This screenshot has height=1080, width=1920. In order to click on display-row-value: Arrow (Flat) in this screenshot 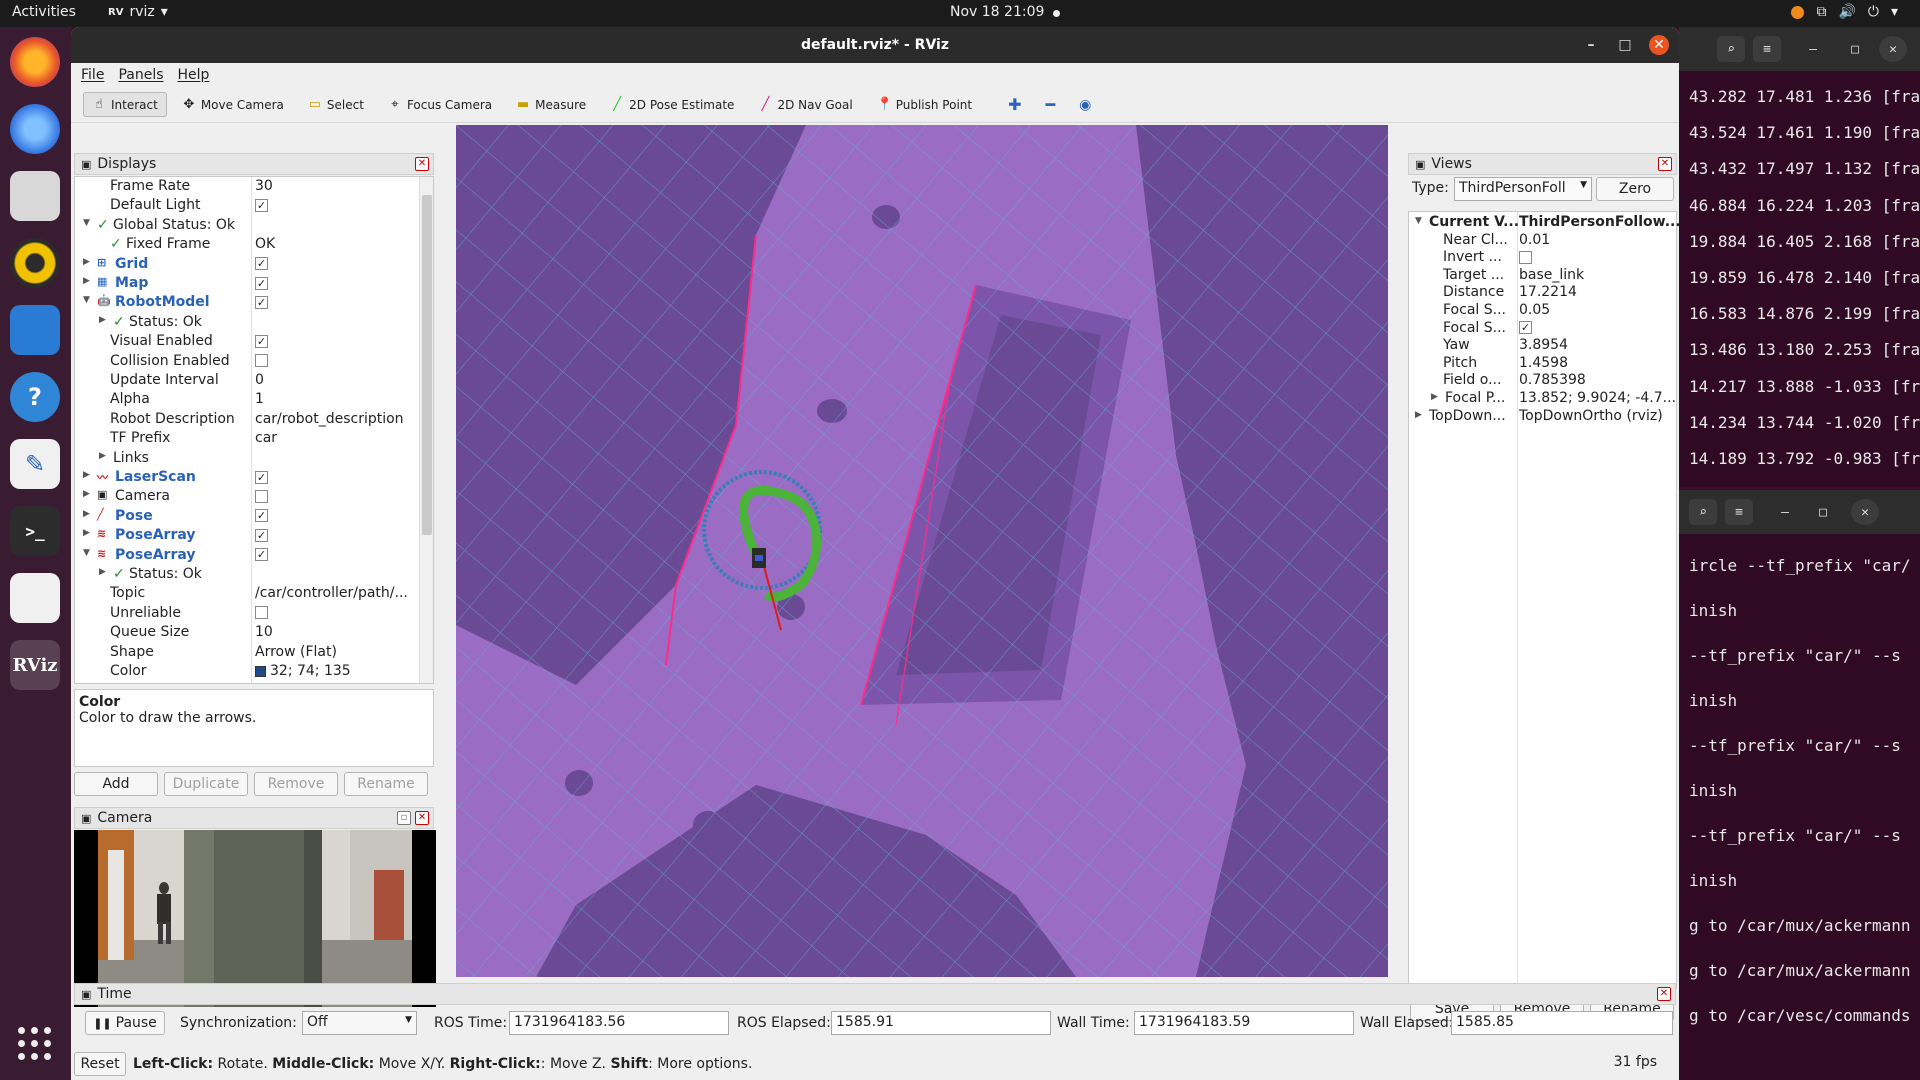, I will do `click(296, 652)`.